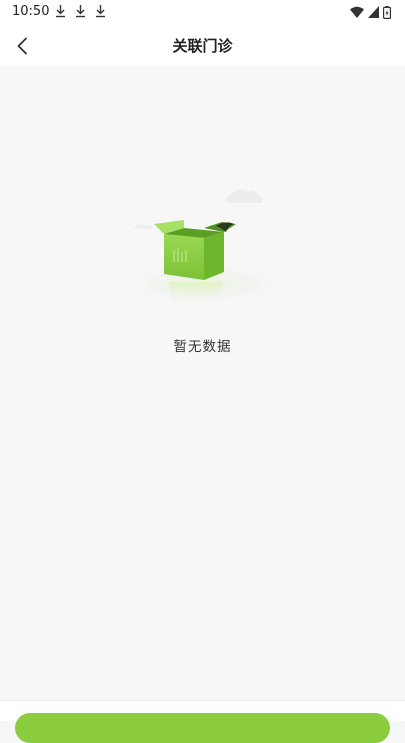 The width and height of the screenshot is (405, 743). I want to click on empty-box-illustration, so click(204, 248).